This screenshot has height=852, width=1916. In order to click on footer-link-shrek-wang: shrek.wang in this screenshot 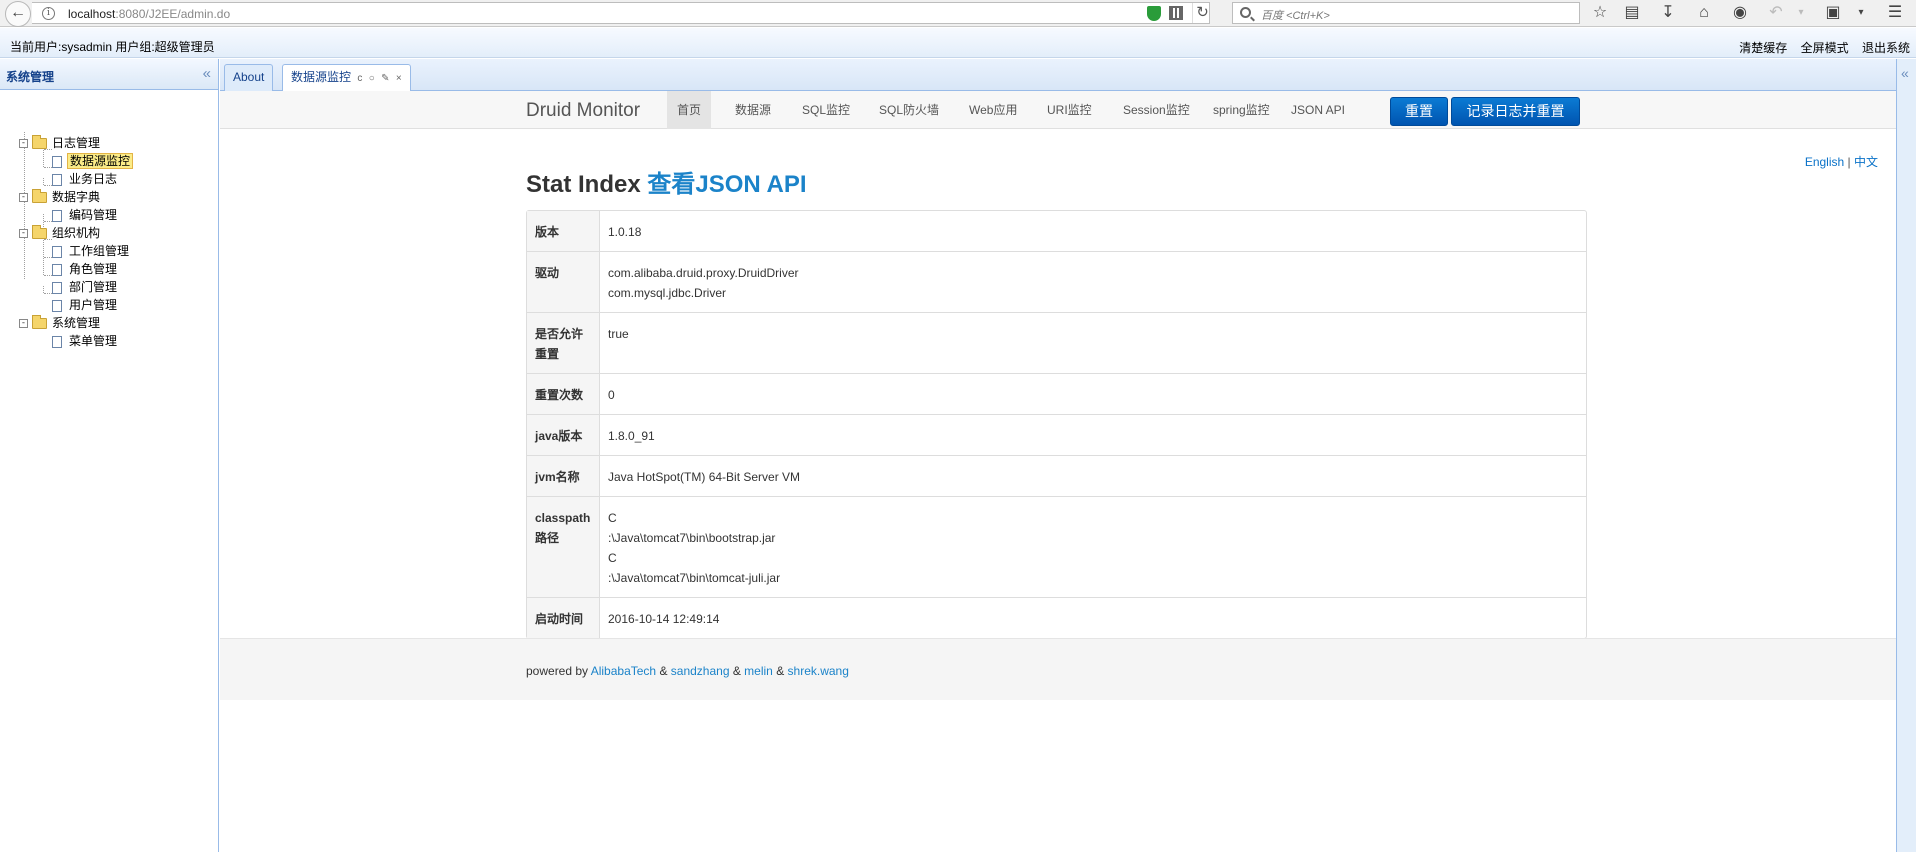, I will do `click(818, 671)`.